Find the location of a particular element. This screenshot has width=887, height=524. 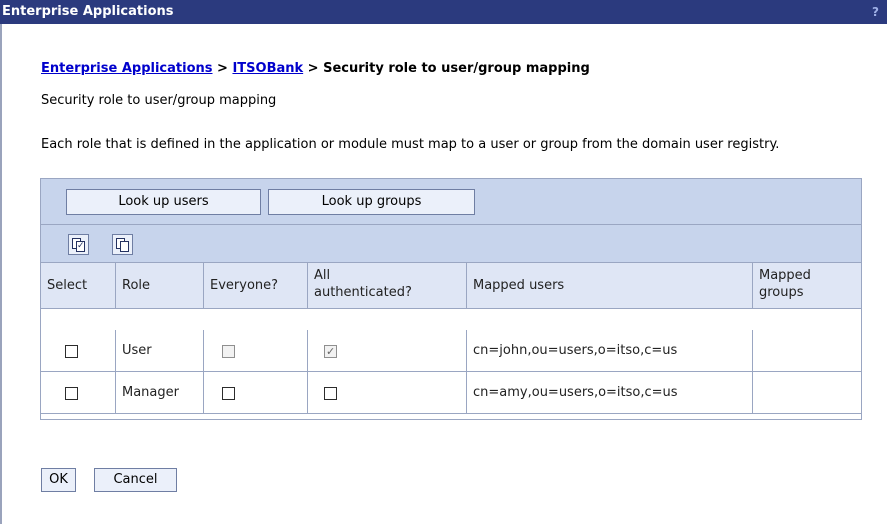

column-header-everyone: Everyone? is located at coordinates (256, 286).